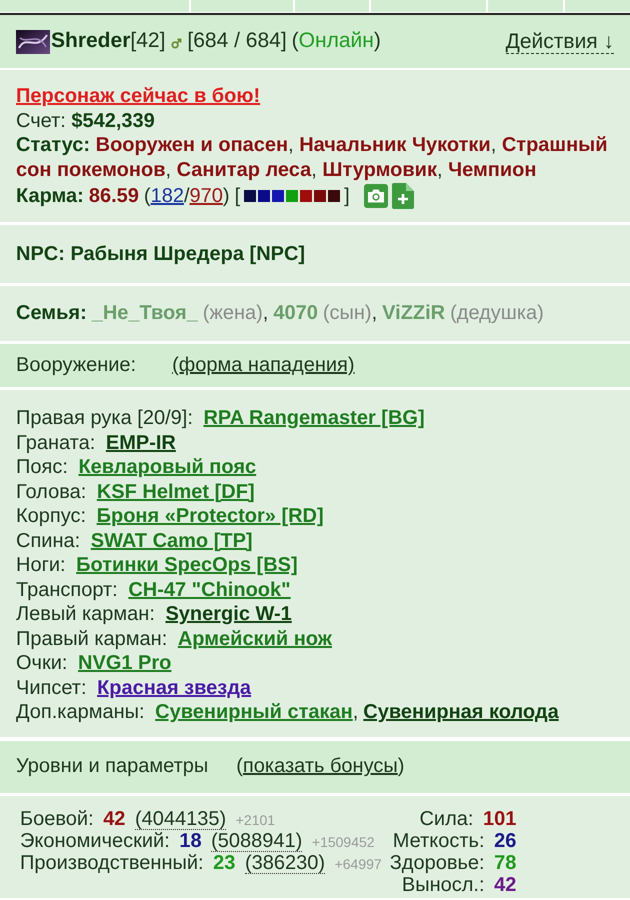 The image size is (630, 900). What do you see at coordinates (56, 443) in the screenshot?
I see `slot-label: Граната:` at bounding box center [56, 443].